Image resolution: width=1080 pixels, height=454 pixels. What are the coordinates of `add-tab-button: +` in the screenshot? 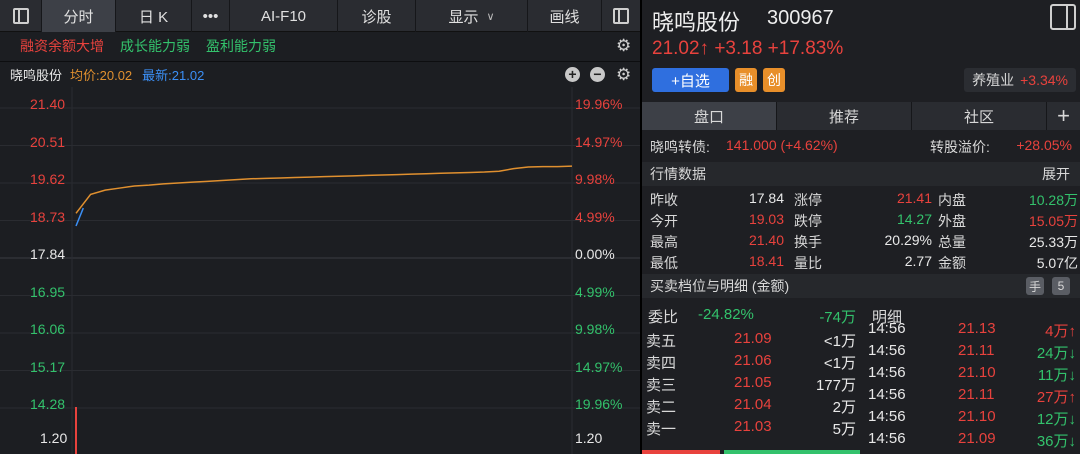 It's located at (1063, 116).